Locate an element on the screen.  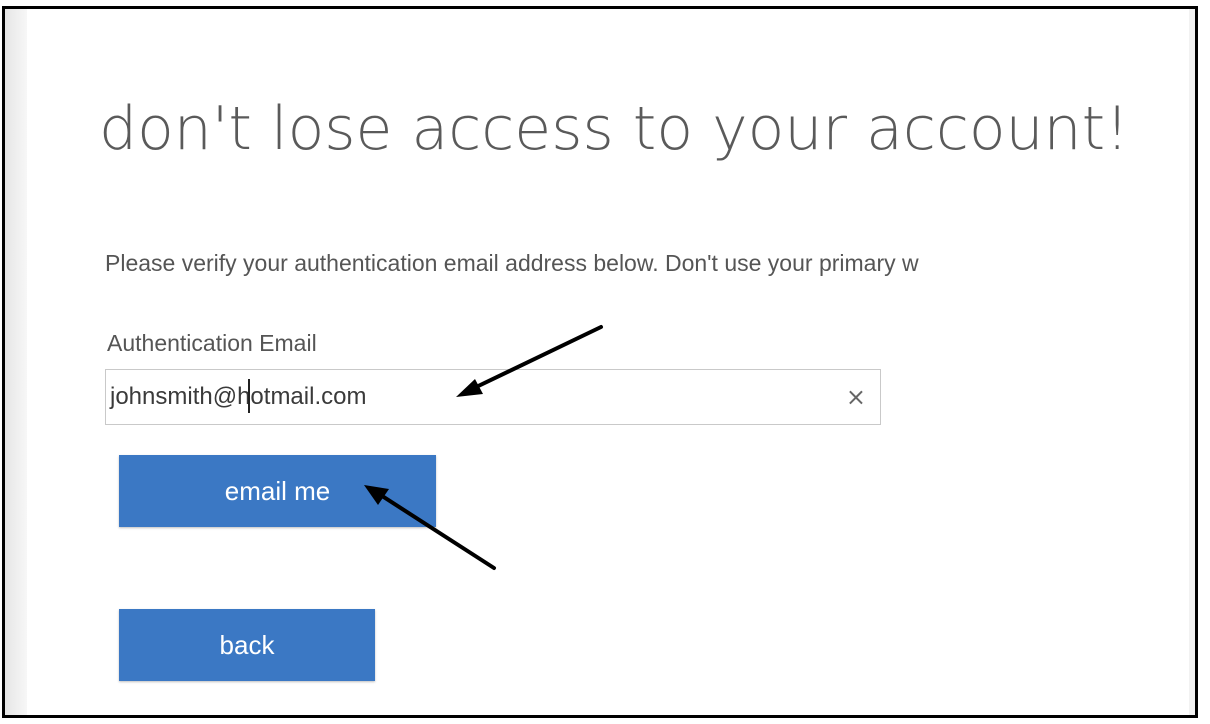
left-edge-strip is located at coordinates (16, 362).